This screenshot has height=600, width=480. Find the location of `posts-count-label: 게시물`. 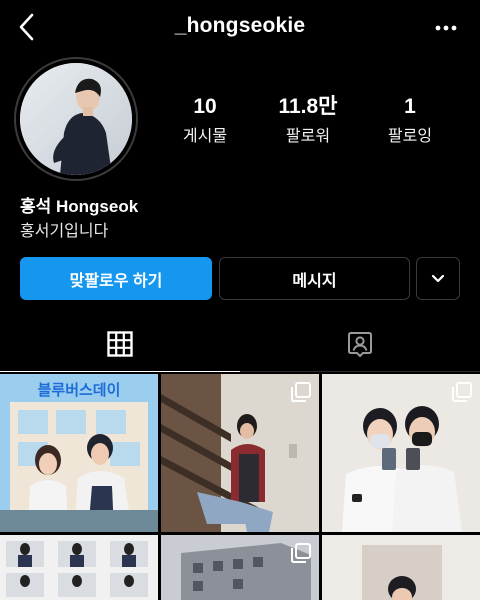

posts-count-label: 게시물 is located at coordinates (205, 136).